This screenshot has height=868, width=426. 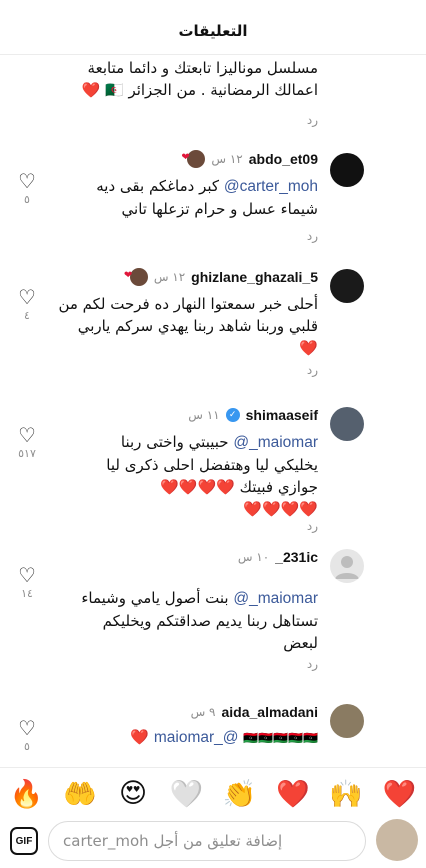 I want to click on username: aida_almadani, so click(x=270, y=712).